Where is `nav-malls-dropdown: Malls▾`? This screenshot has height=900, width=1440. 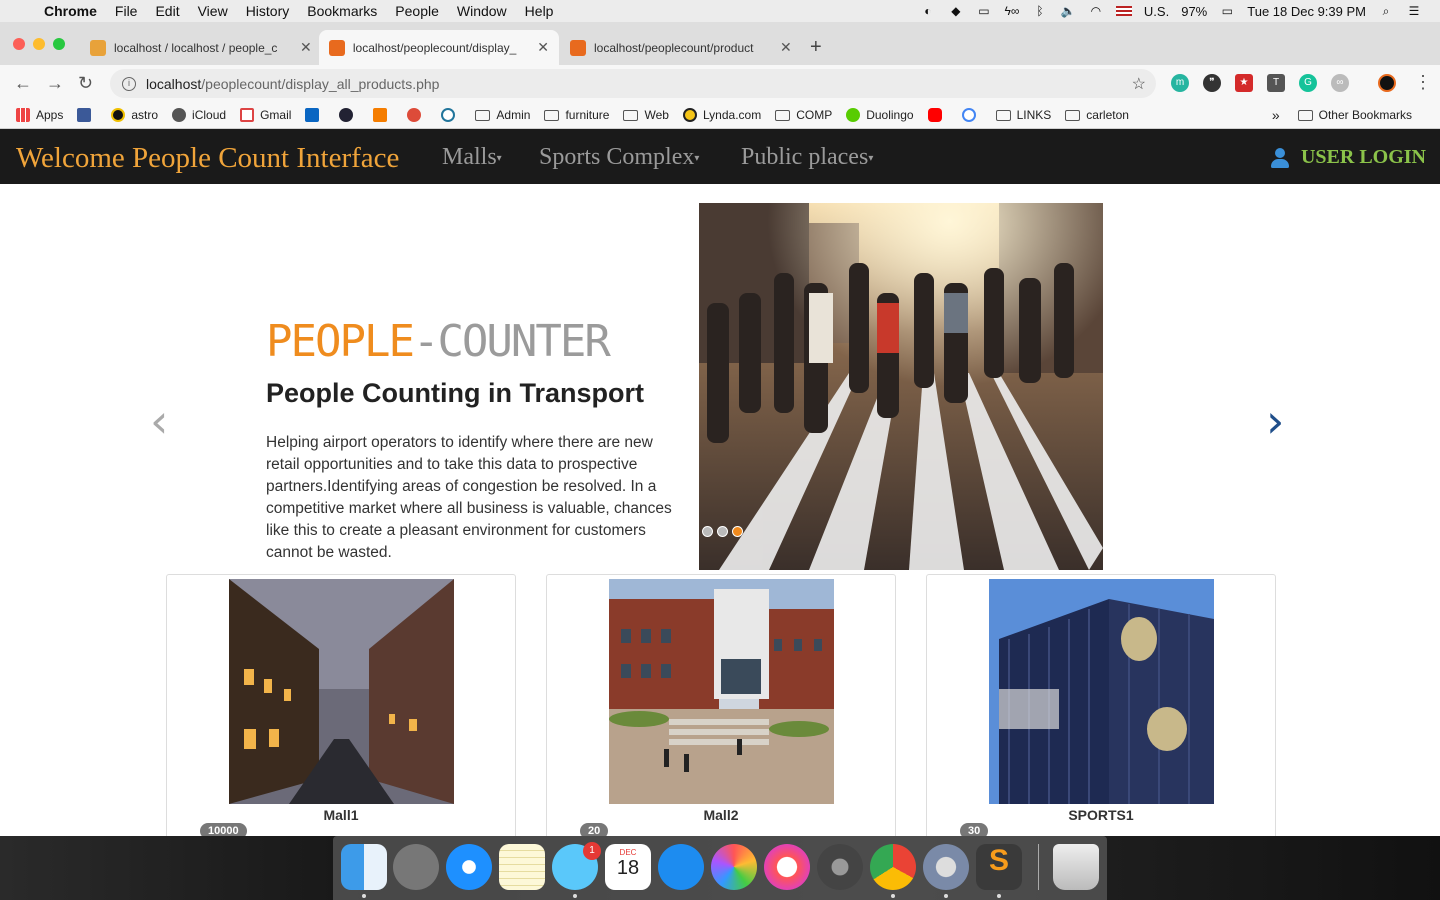
nav-malls-dropdown: Malls▾ is located at coordinates (472, 157).